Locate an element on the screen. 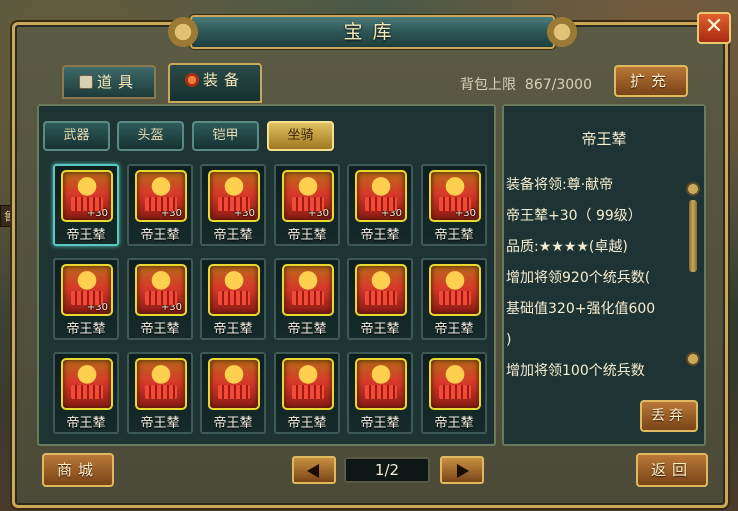  scroll-thumb is located at coordinates (693, 236).